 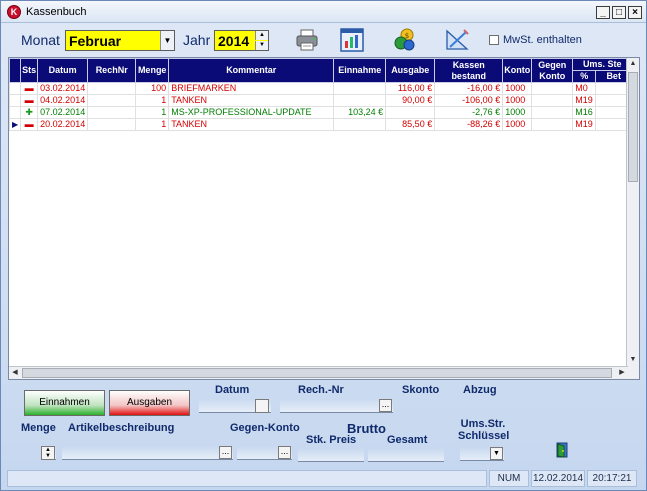 What do you see at coordinates (262, 406) in the screenshot?
I see `calendar-button-icon` at bounding box center [262, 406].